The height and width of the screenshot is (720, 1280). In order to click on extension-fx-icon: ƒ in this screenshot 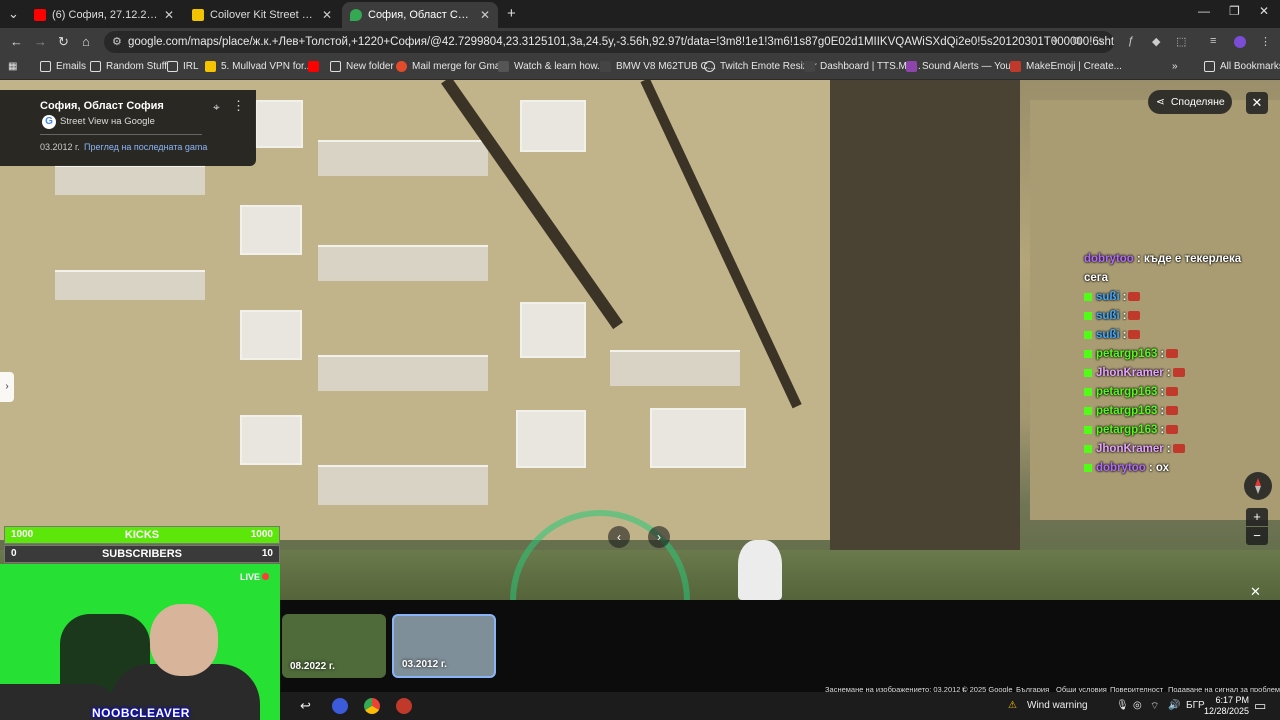, I will do `click(1131, 41)`.